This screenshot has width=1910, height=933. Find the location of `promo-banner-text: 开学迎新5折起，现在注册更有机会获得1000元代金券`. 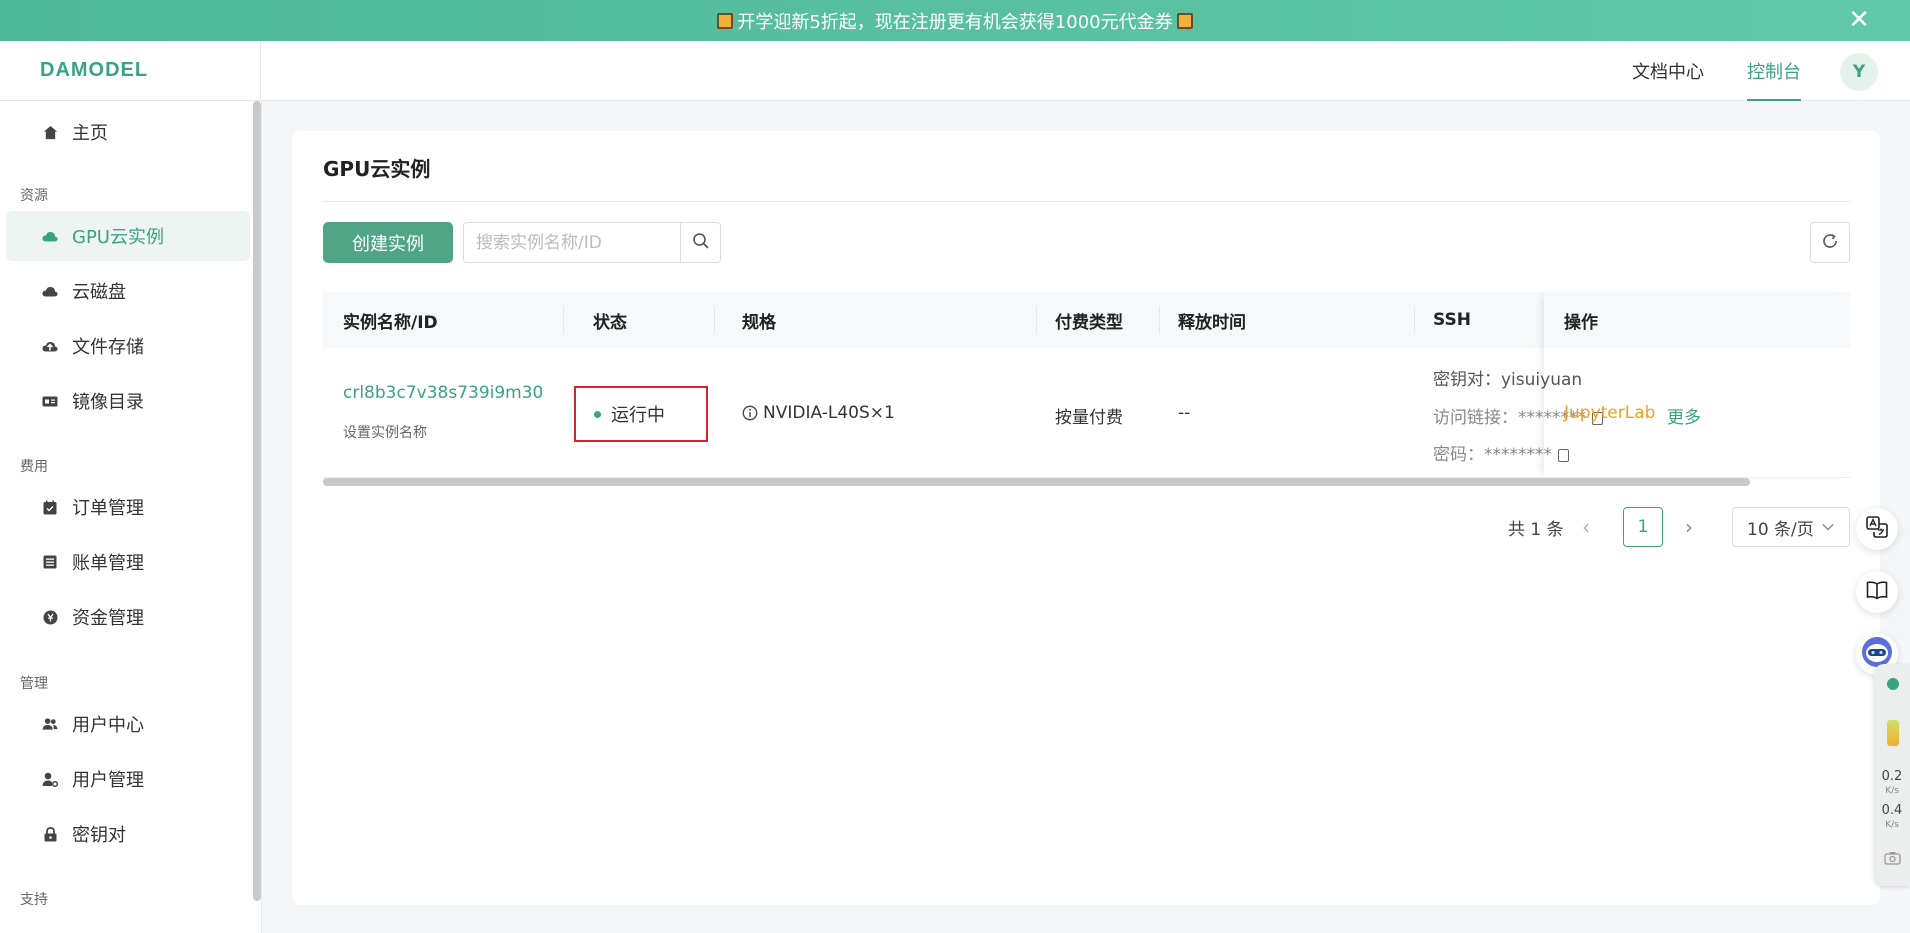

promo-banner-text: 开学迎新5折起，现在注册更有机会获得1000元代金券 is located at coordinates (955, 22).